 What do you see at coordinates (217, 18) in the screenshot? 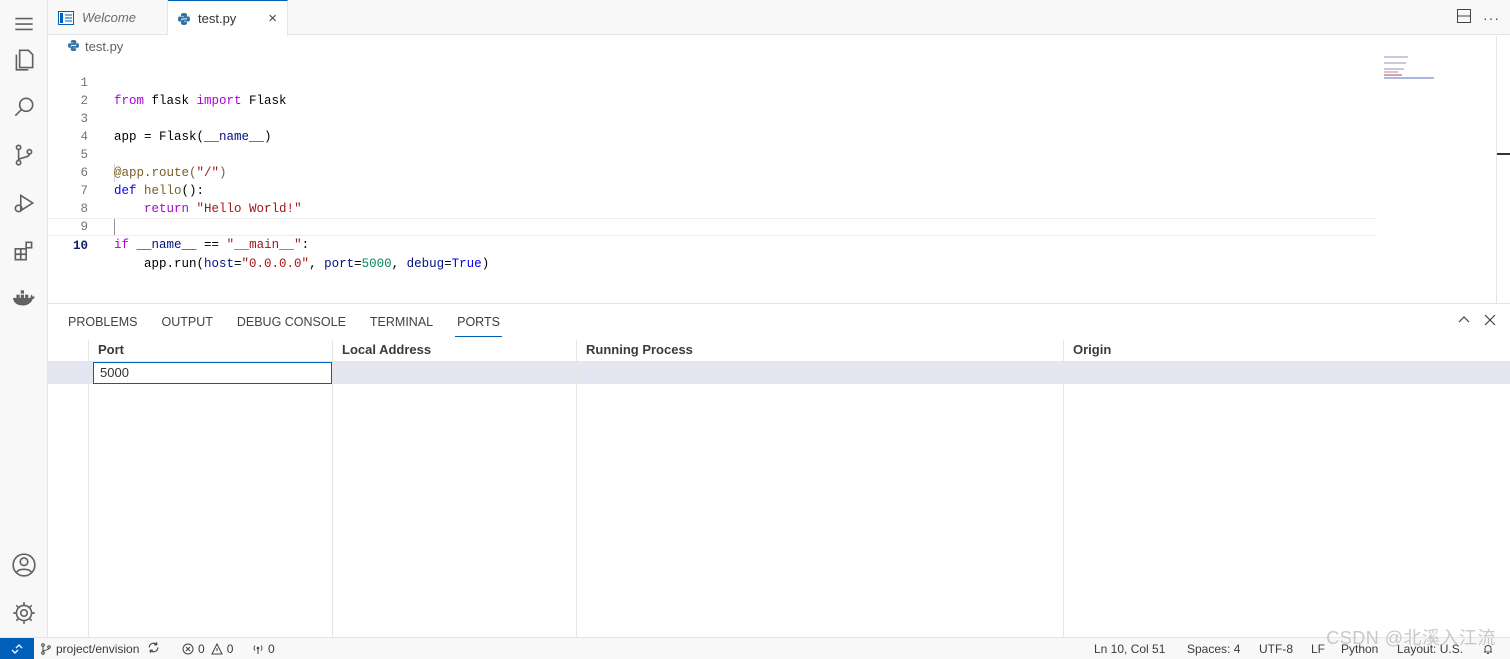
I see `tab-label: test.py` at bounding box center [217, 18].